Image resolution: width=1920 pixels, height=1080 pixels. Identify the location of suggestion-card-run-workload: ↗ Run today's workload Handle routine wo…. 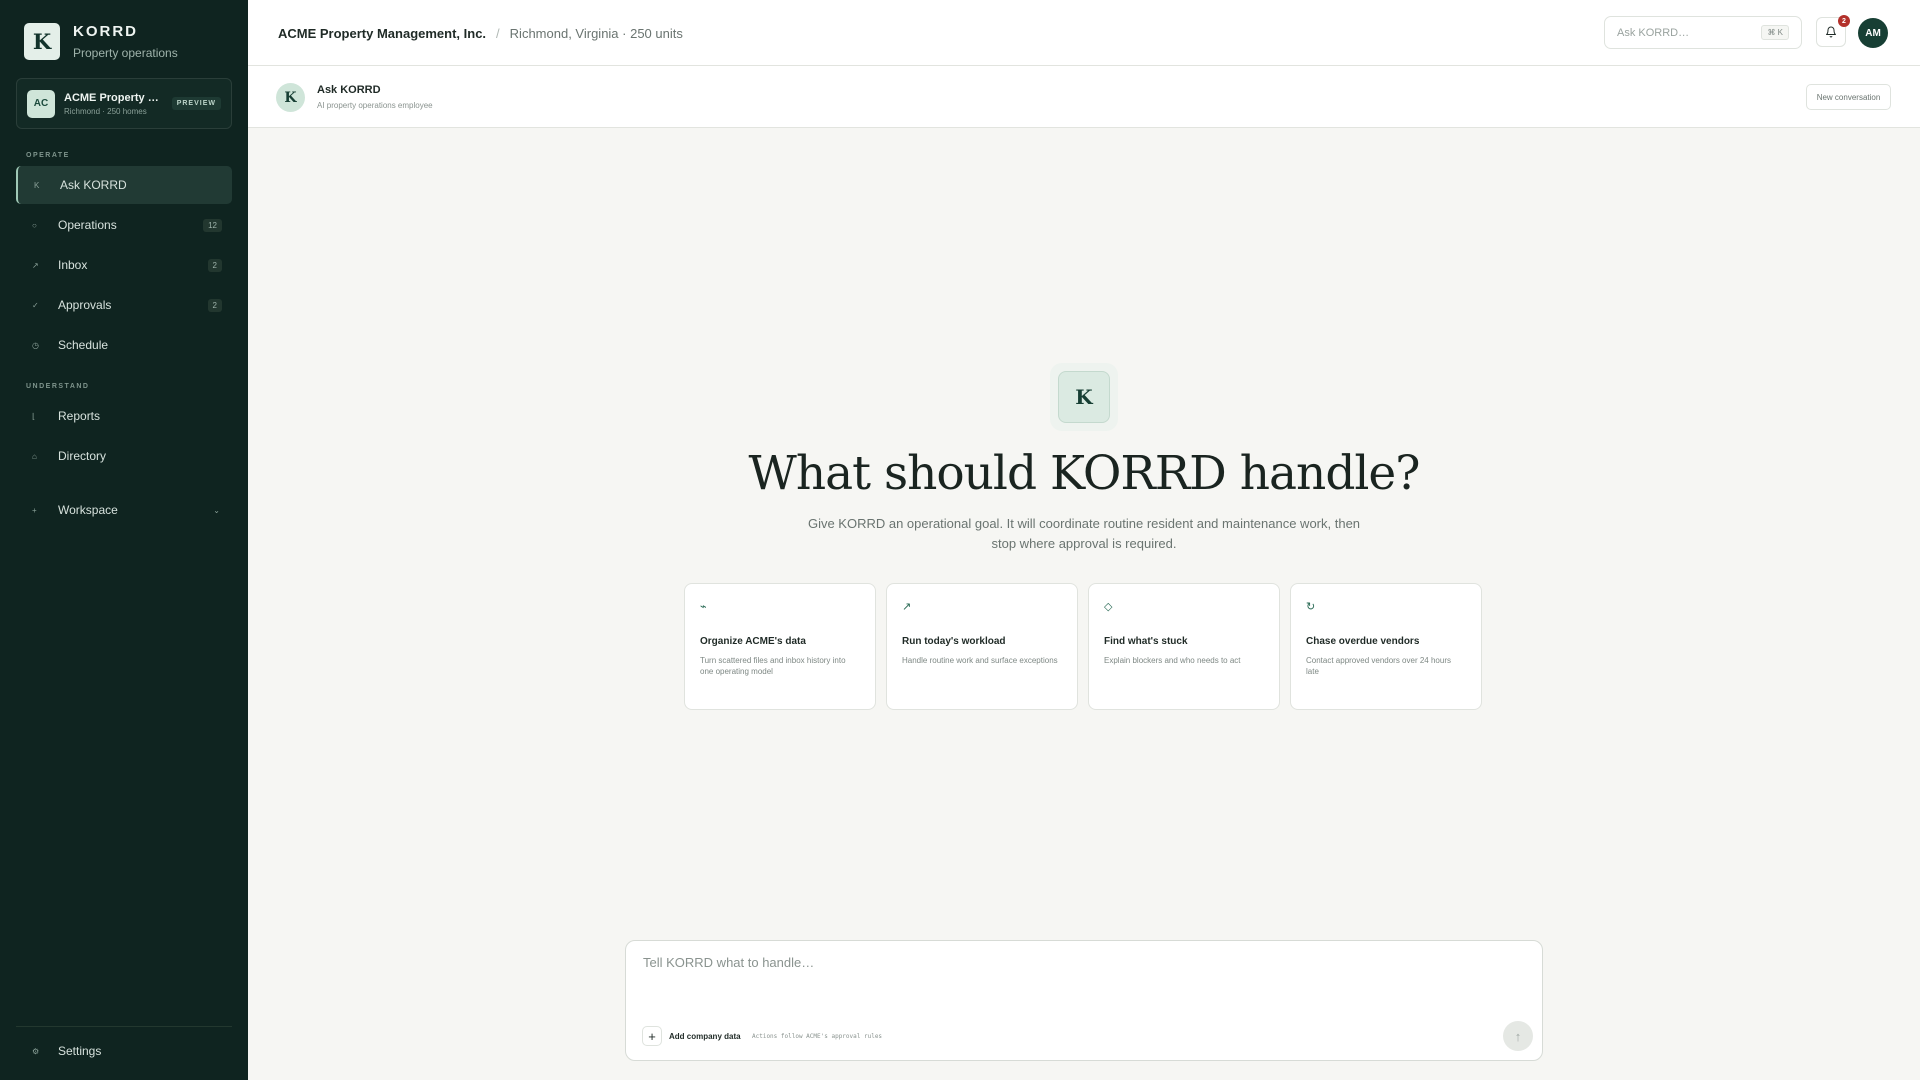
(982, 646).